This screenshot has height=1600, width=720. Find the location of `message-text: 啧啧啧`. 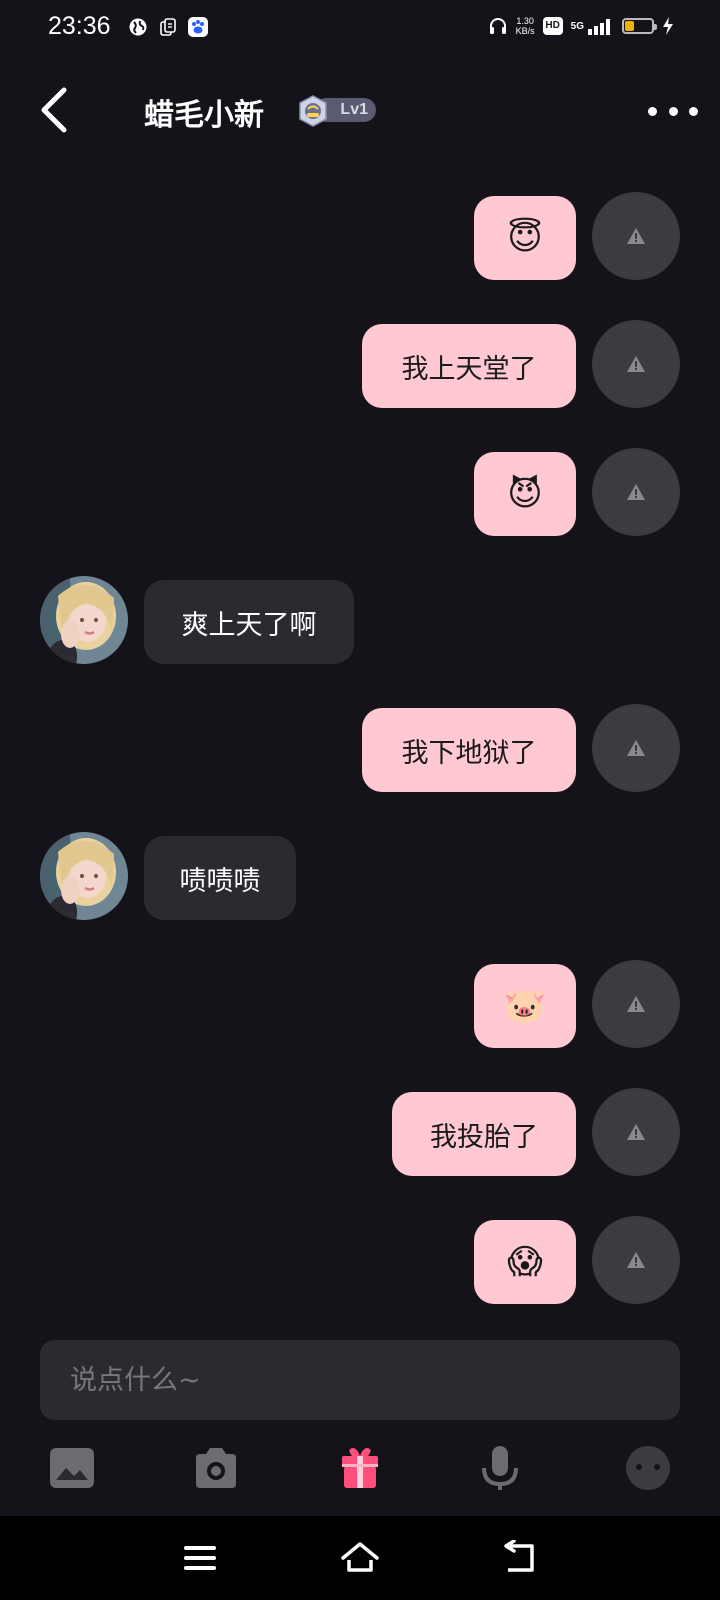

message-text: 啧啧啧 is located at coordinates (220, 881).